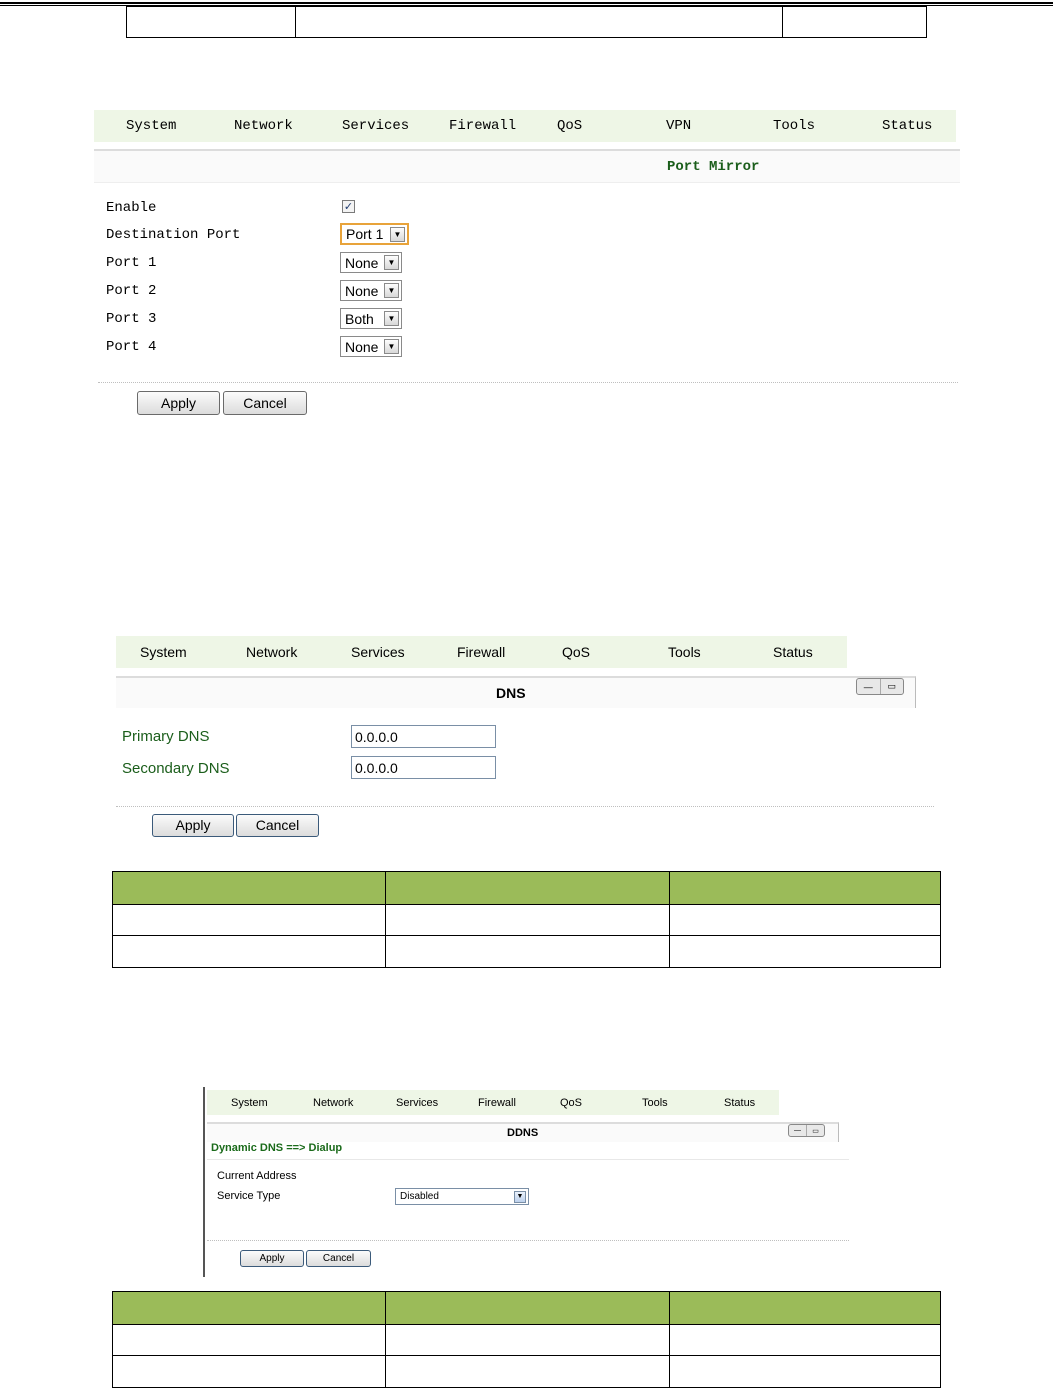 The image size is (1053, 1388). Describe the element at coordinates (131, 208) in the screenshot. I see `enable-label: Enable` at that location.